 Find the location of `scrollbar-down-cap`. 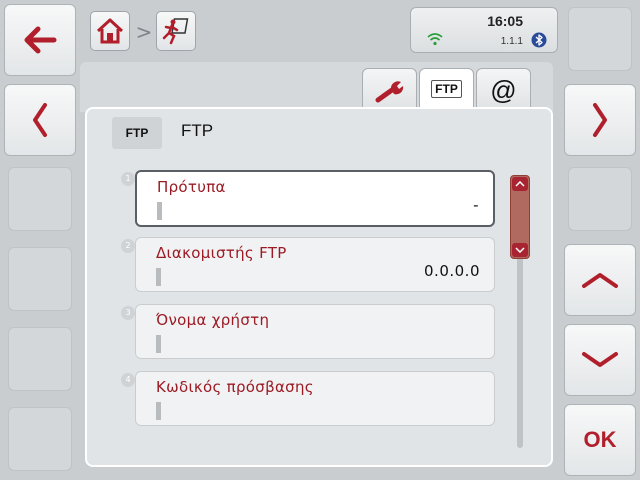

scrollbar-down-cap is located at coordinates (520, 250).